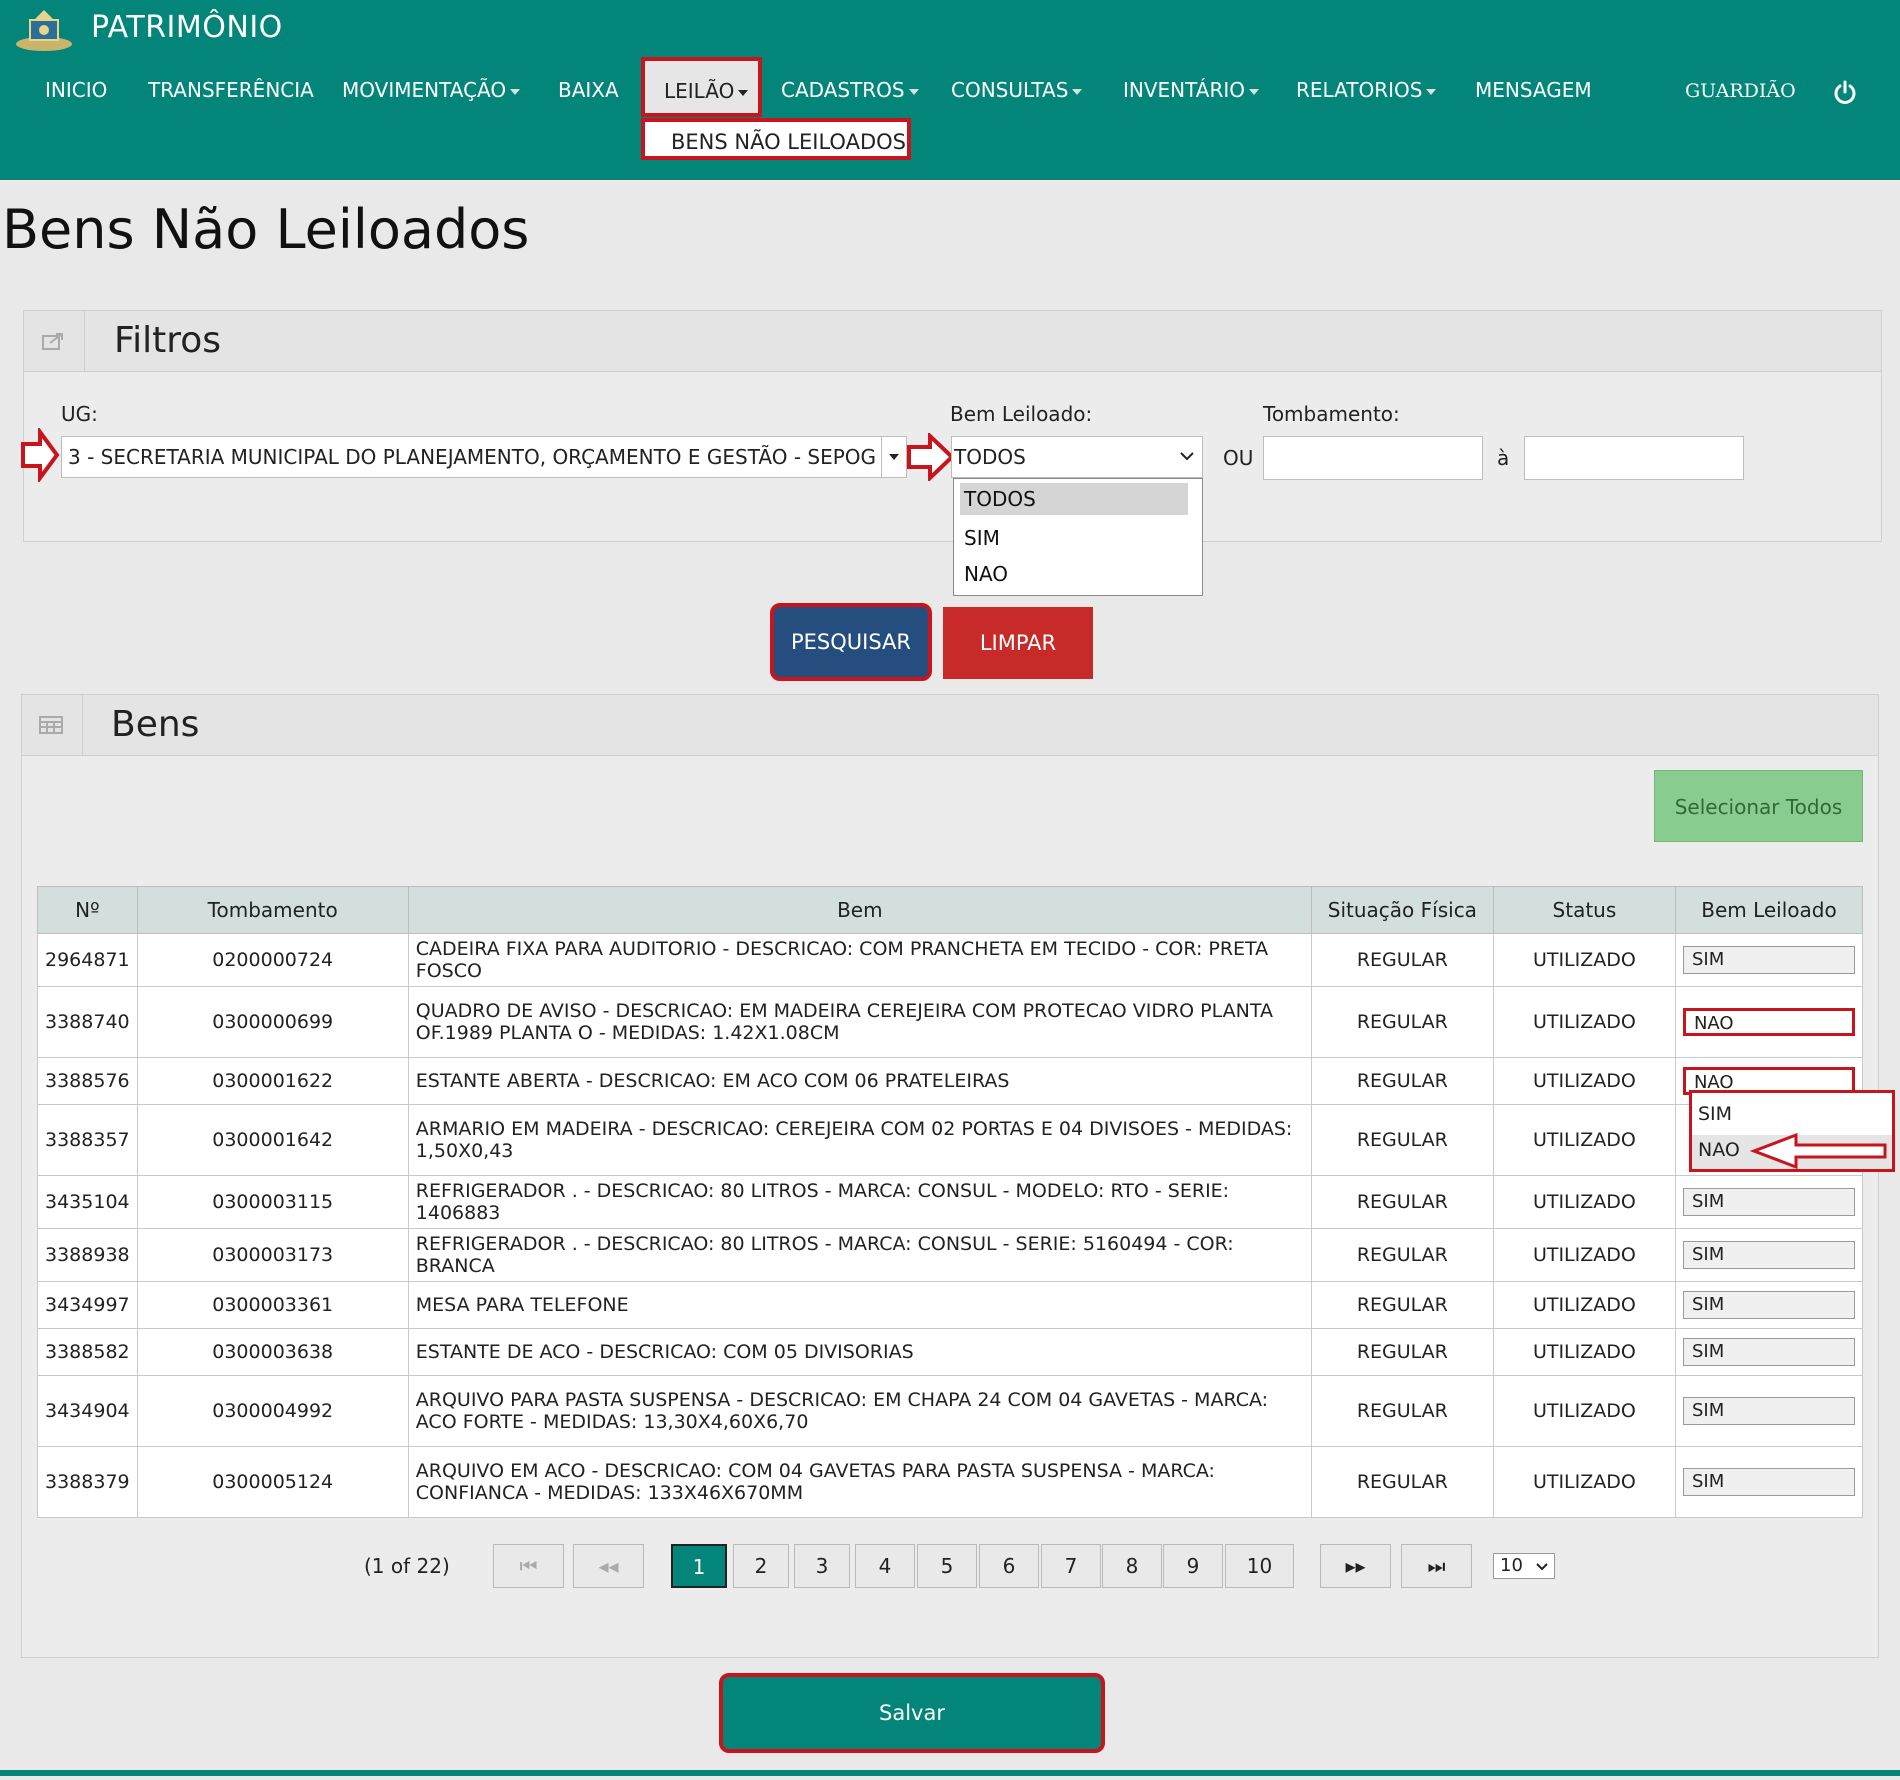 The width and height of the screenshot is (1900, 1780). I want to click on pager-page-2: 2, so click(761, 1566).